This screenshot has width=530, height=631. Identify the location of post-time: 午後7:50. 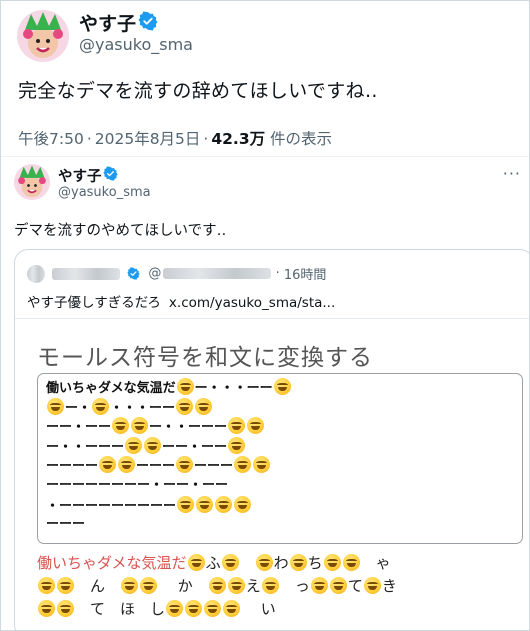
(51, 139).